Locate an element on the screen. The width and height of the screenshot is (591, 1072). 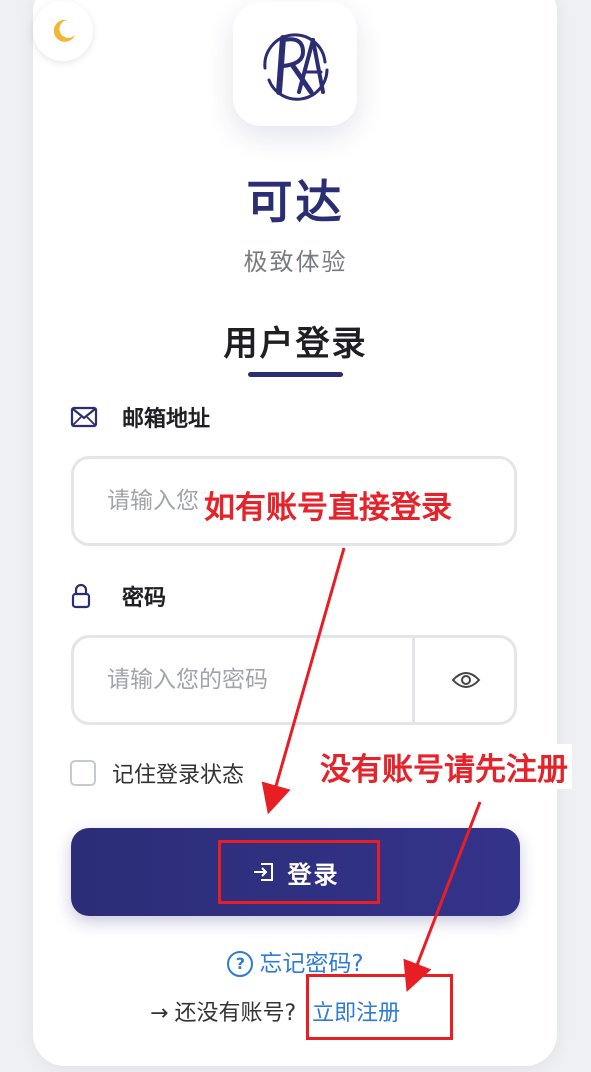
annotation-register-hint: 没有账号请先注册 is located at coordinates (444, 766).